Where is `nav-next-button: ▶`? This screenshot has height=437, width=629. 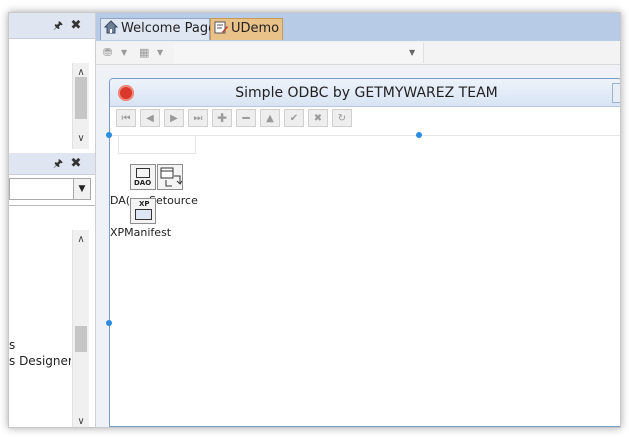
nav-next-button: ▶ is located at coordinates (174, 118).